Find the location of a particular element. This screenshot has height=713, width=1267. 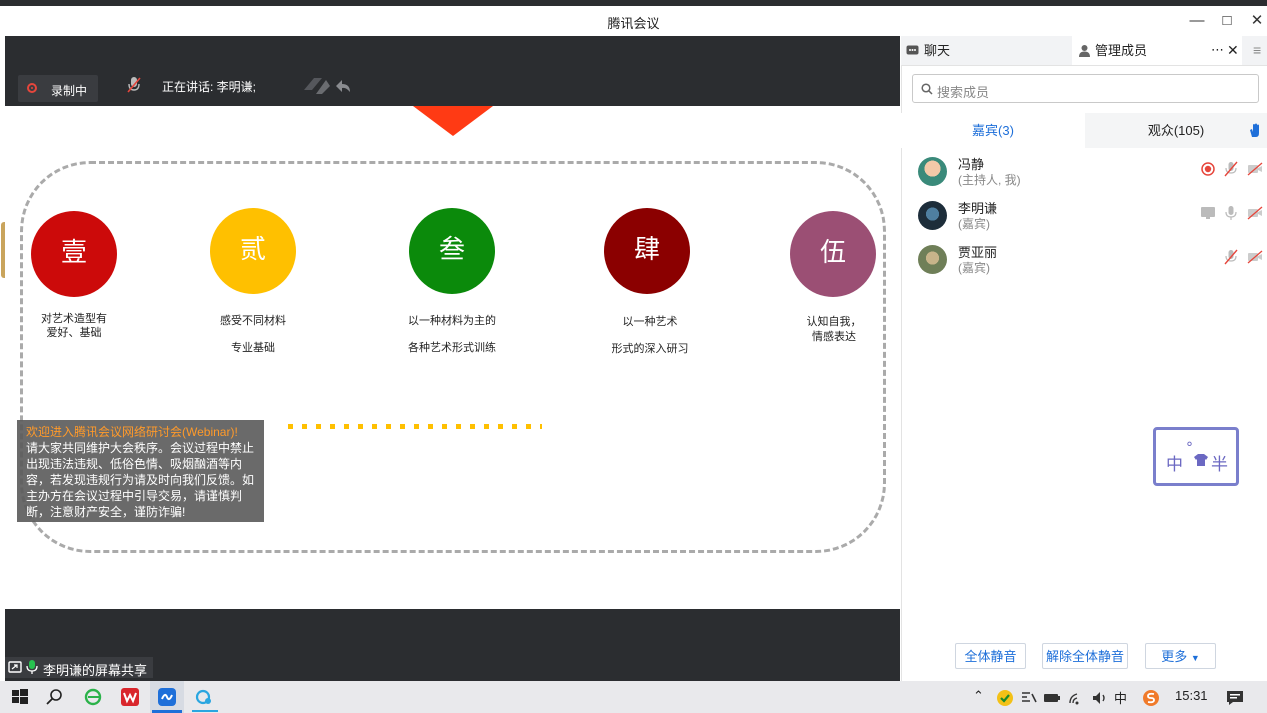

stage-caption-1: 对艺术造型有 爱好、基础 is located at coordinates (74, 326).